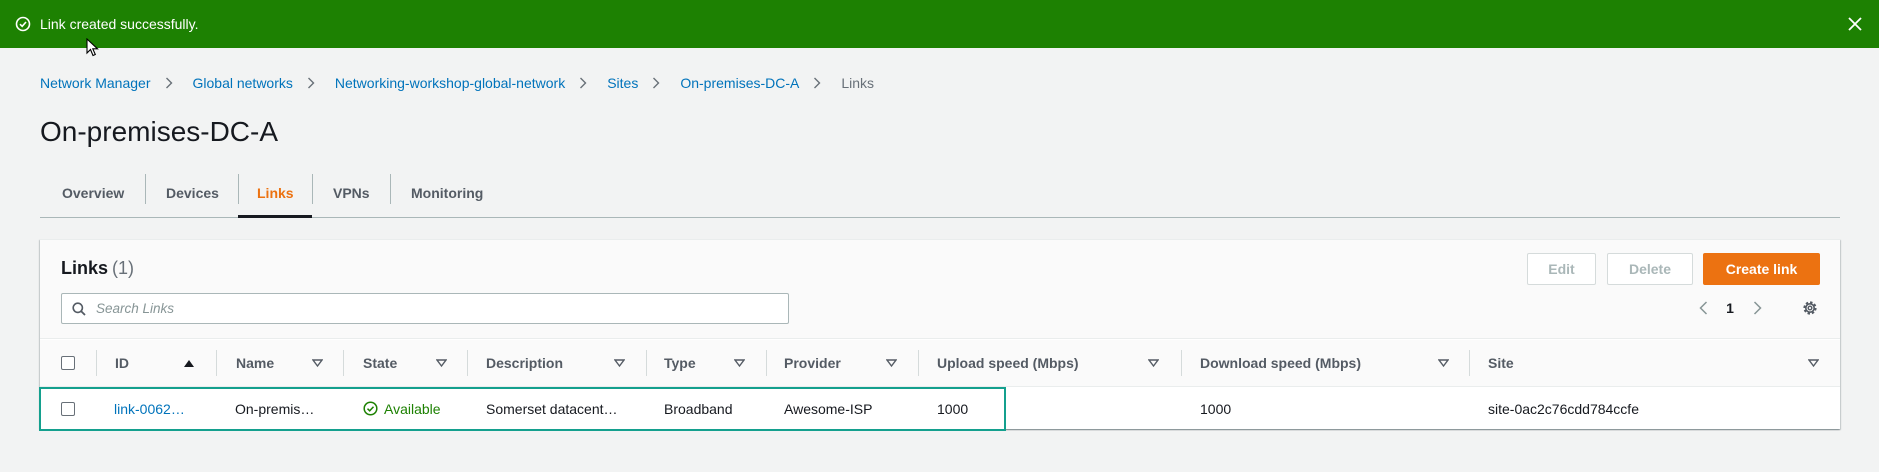 The width and height of the screenshot is (1879, 472). What do you see at coordinates (1216, 408) in the screenshot?
I see `link-download-speed: 1000` at bounding box center [1216, 408].